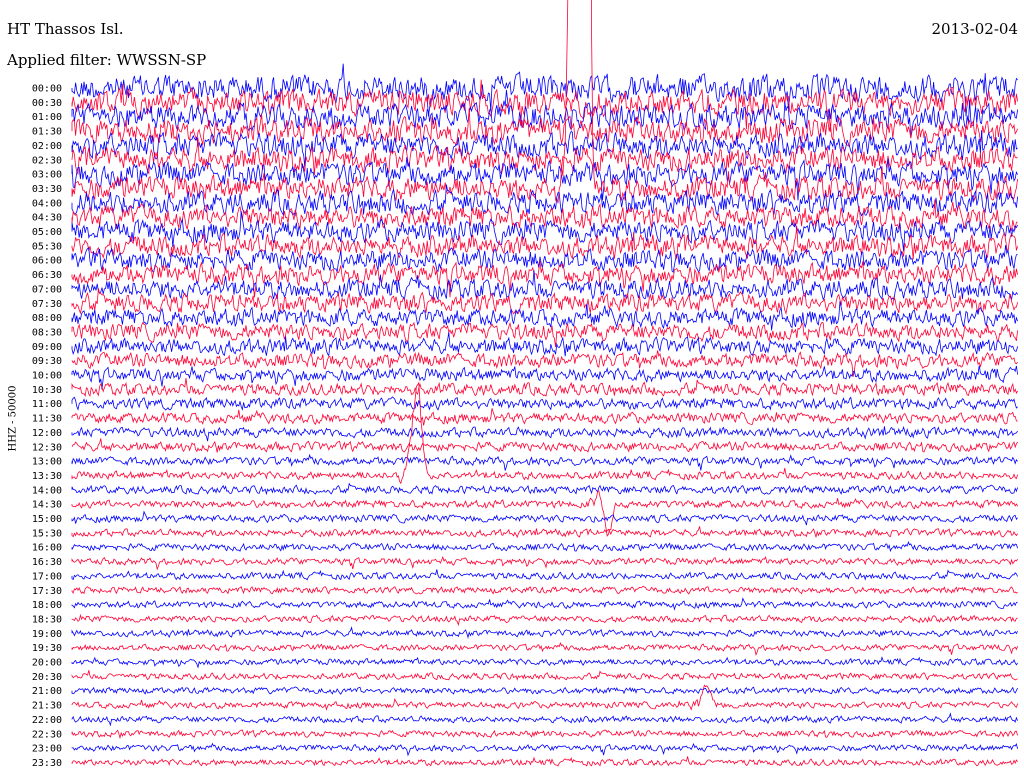  I want to click on time-label: 19:00, so click(47, 634).